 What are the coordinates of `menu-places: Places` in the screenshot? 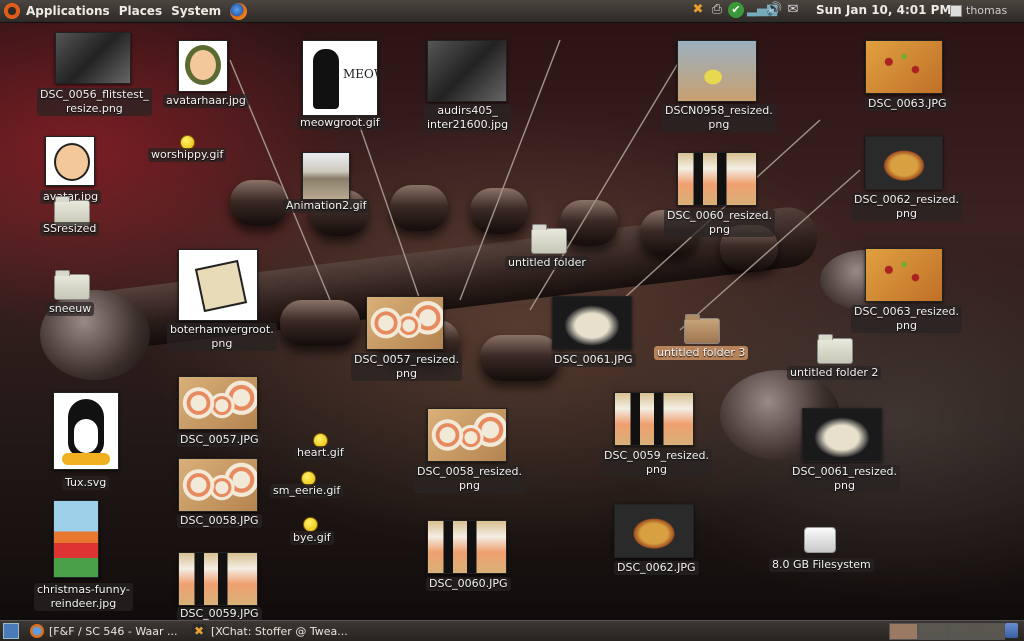 It's located at (140, 11).